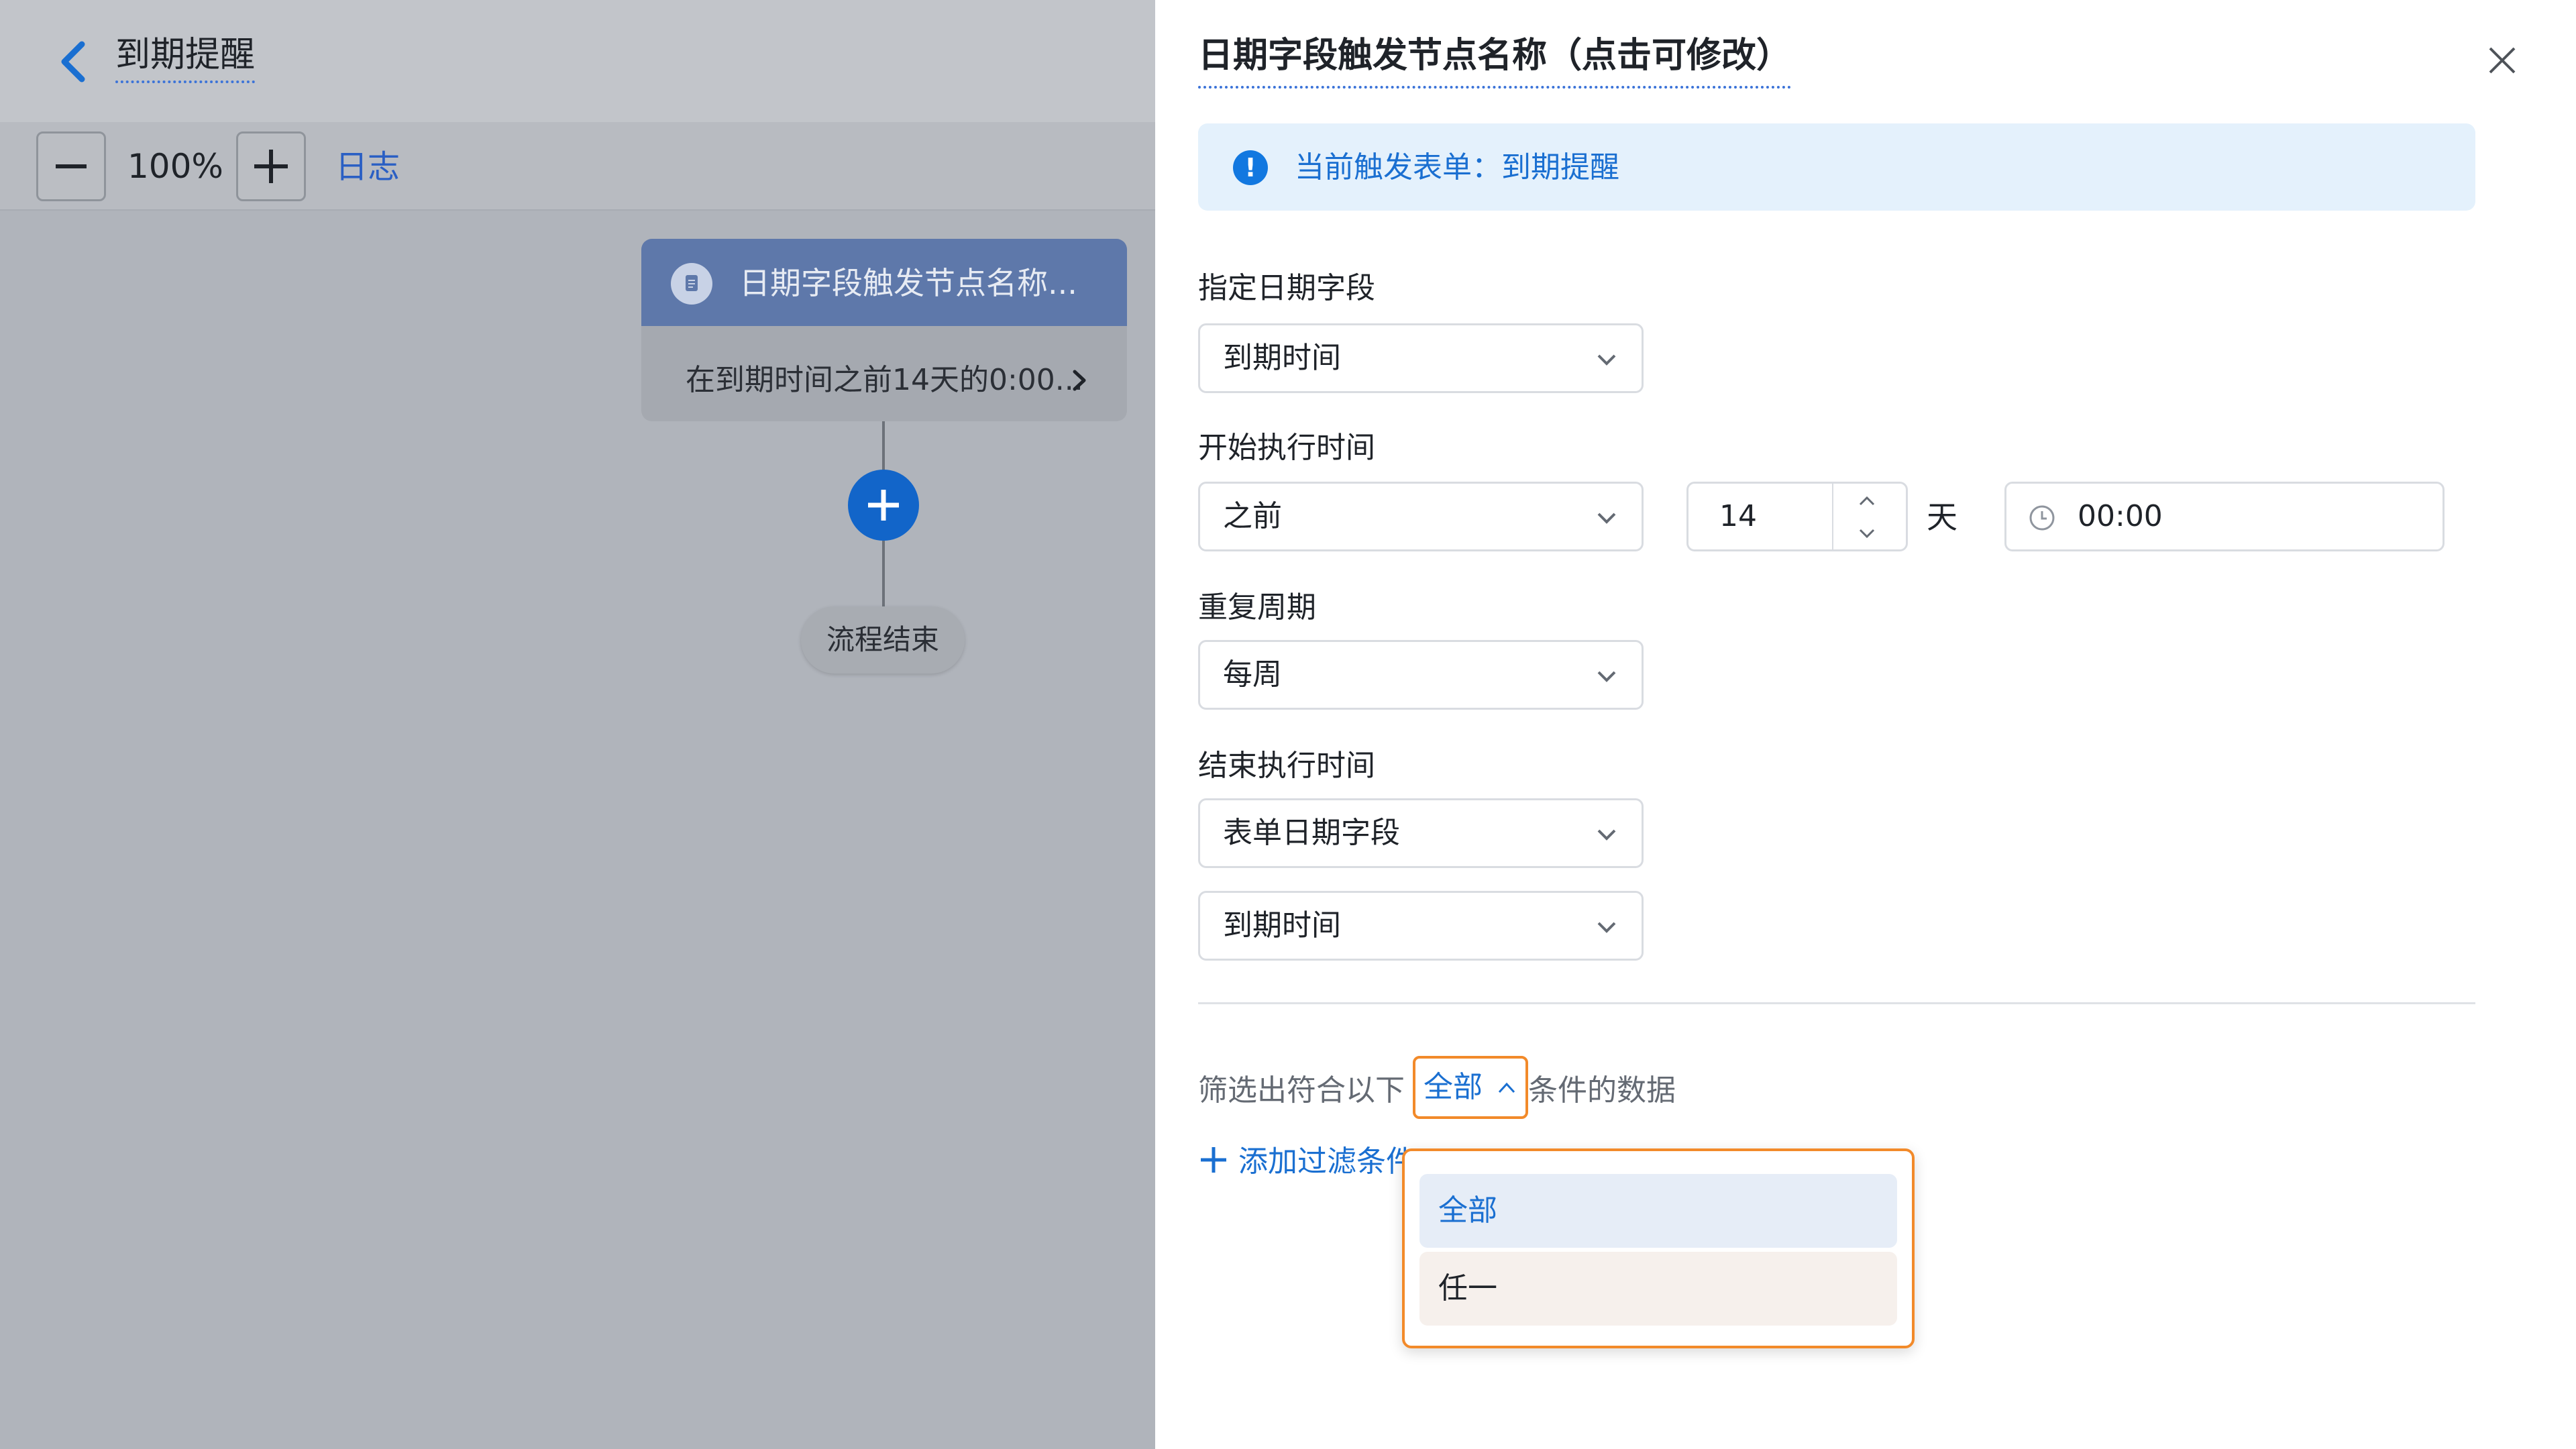 The image size is (2576, 1449). Describe the element at coordinates (1867, 533) in the screenshot. I see `decrement-icon` at that location.